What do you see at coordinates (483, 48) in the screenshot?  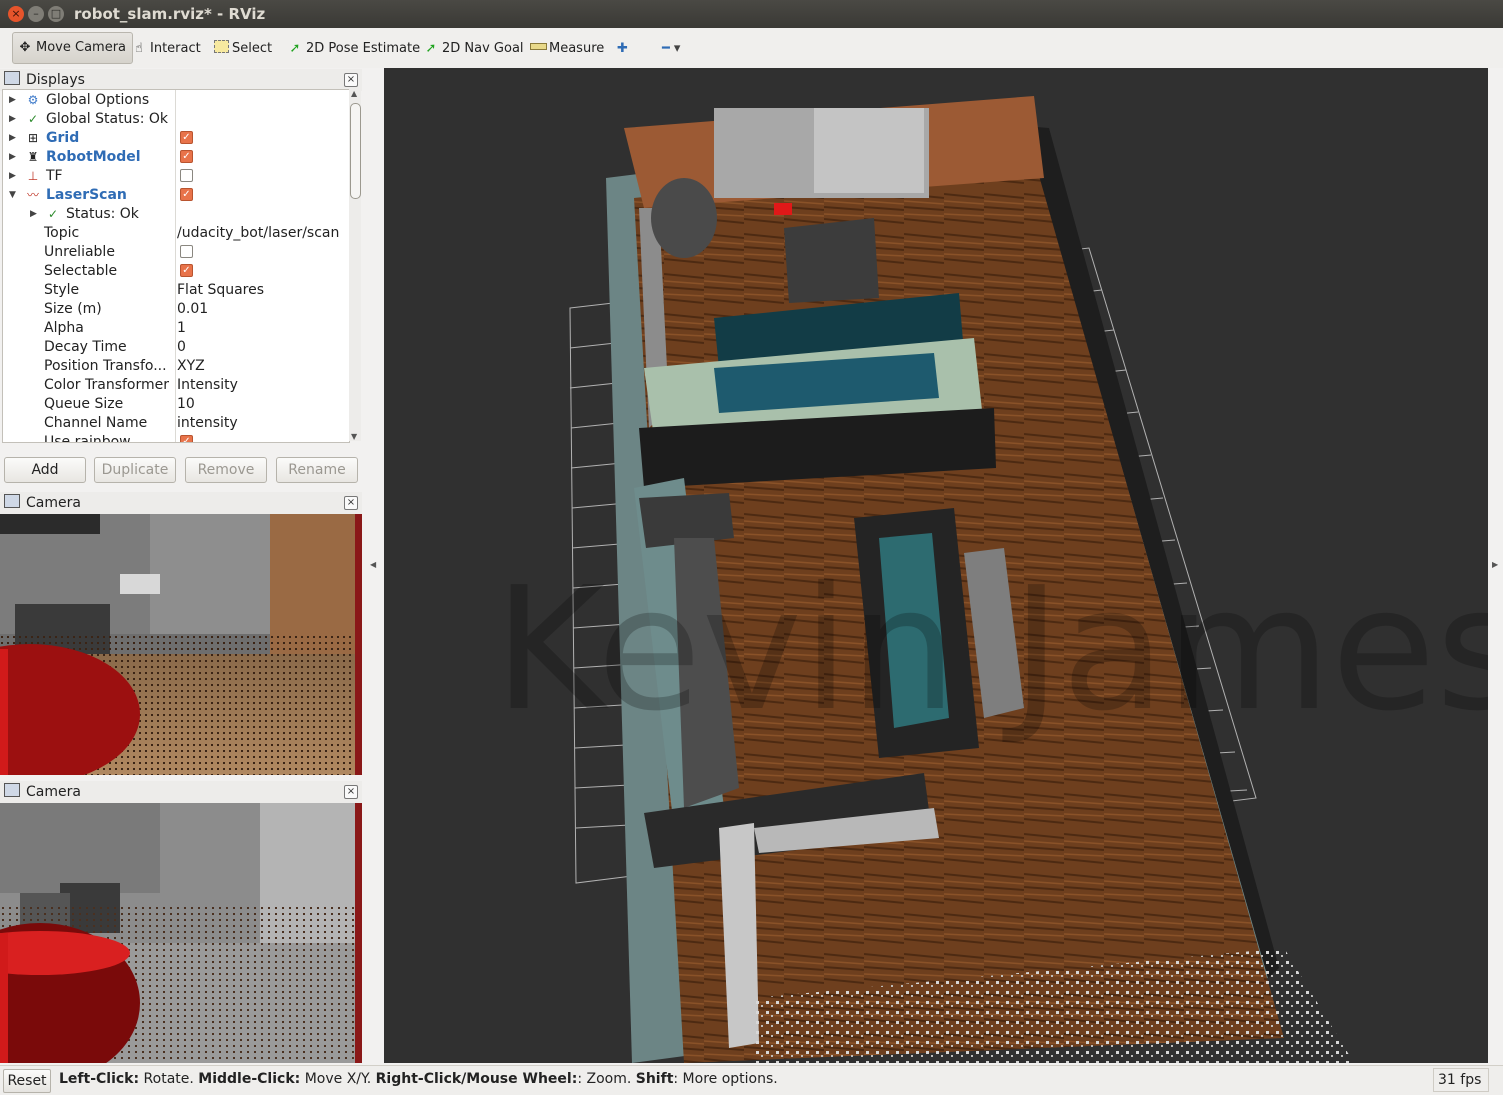 I see `nav-goal-label: 2D Nav Goal` at bounding box center [483, 48].